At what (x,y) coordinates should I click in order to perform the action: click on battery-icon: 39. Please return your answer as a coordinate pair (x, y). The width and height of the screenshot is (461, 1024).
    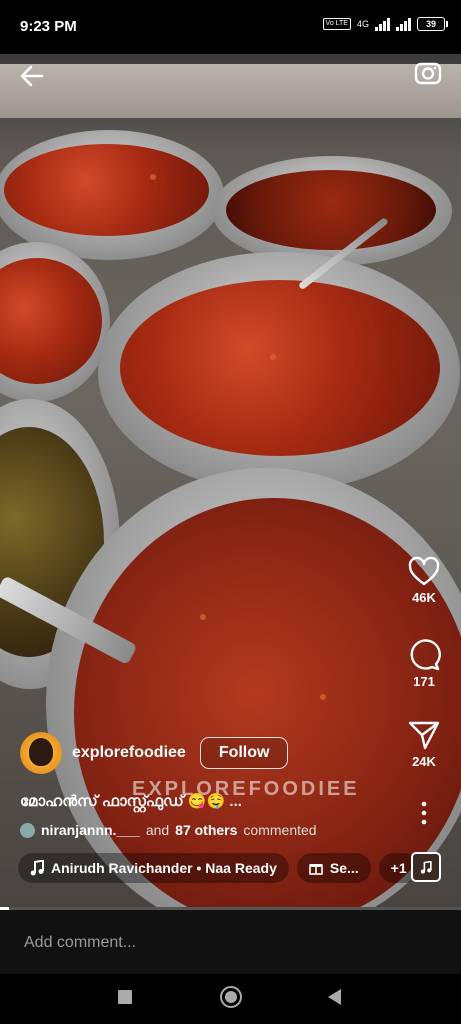
    Looking at the image, I should click on (432, 24).